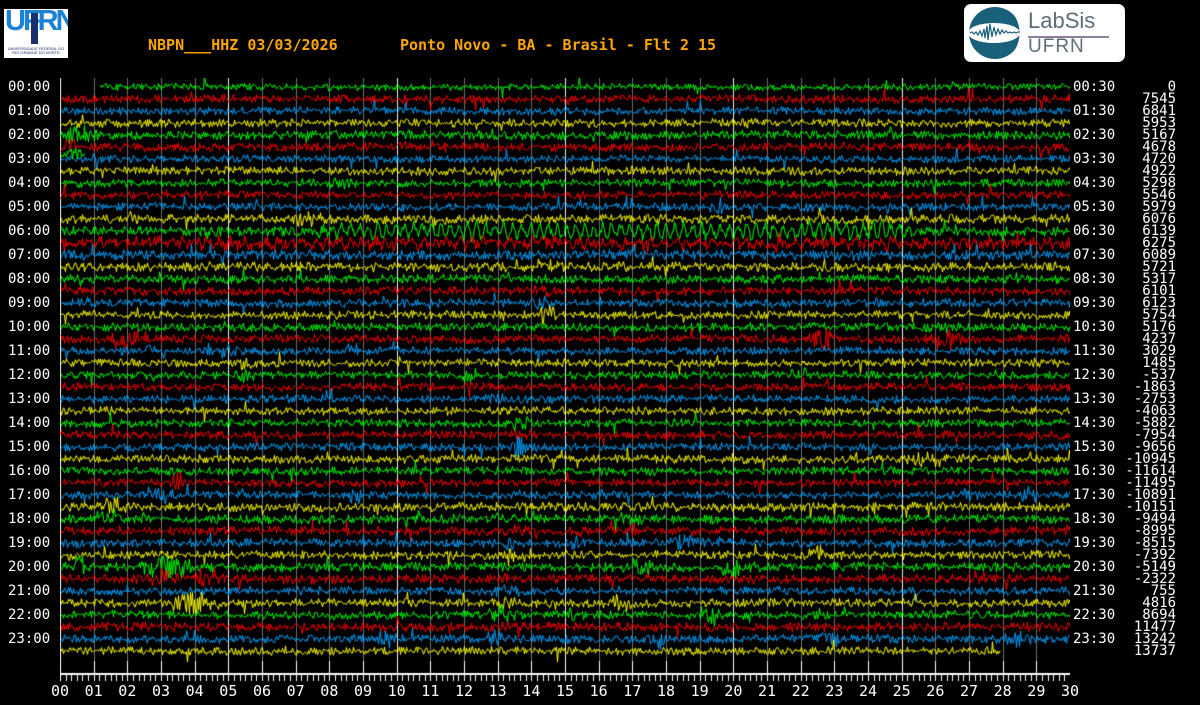 The image size is (1200, 705). I want to click on minute-label: 19, so click(699, 691).